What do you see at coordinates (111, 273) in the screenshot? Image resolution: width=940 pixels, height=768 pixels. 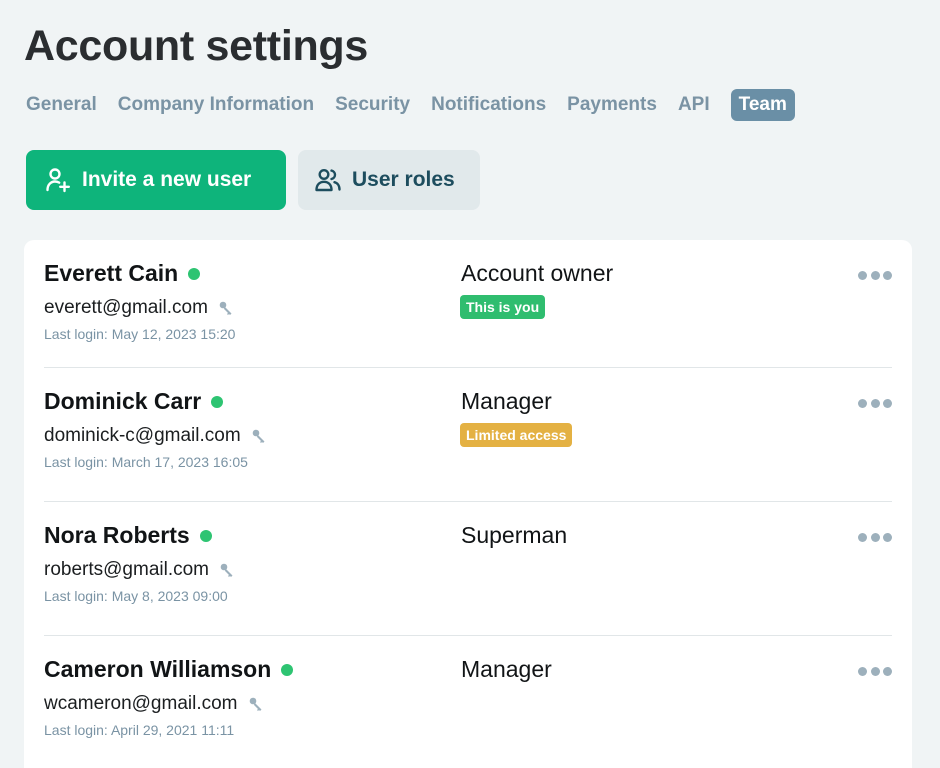 I see `user-name-text: Everett Cain` at bounding box center [111, 273].